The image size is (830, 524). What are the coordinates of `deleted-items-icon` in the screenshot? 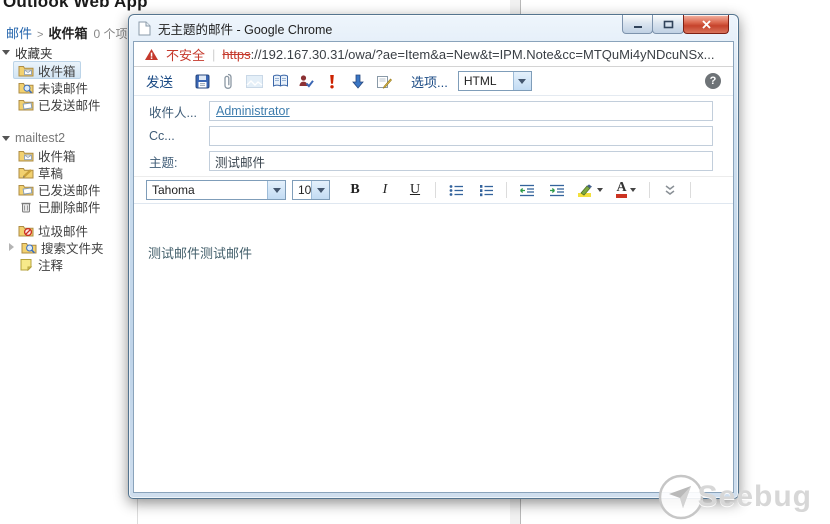 It's located at (26, 207).